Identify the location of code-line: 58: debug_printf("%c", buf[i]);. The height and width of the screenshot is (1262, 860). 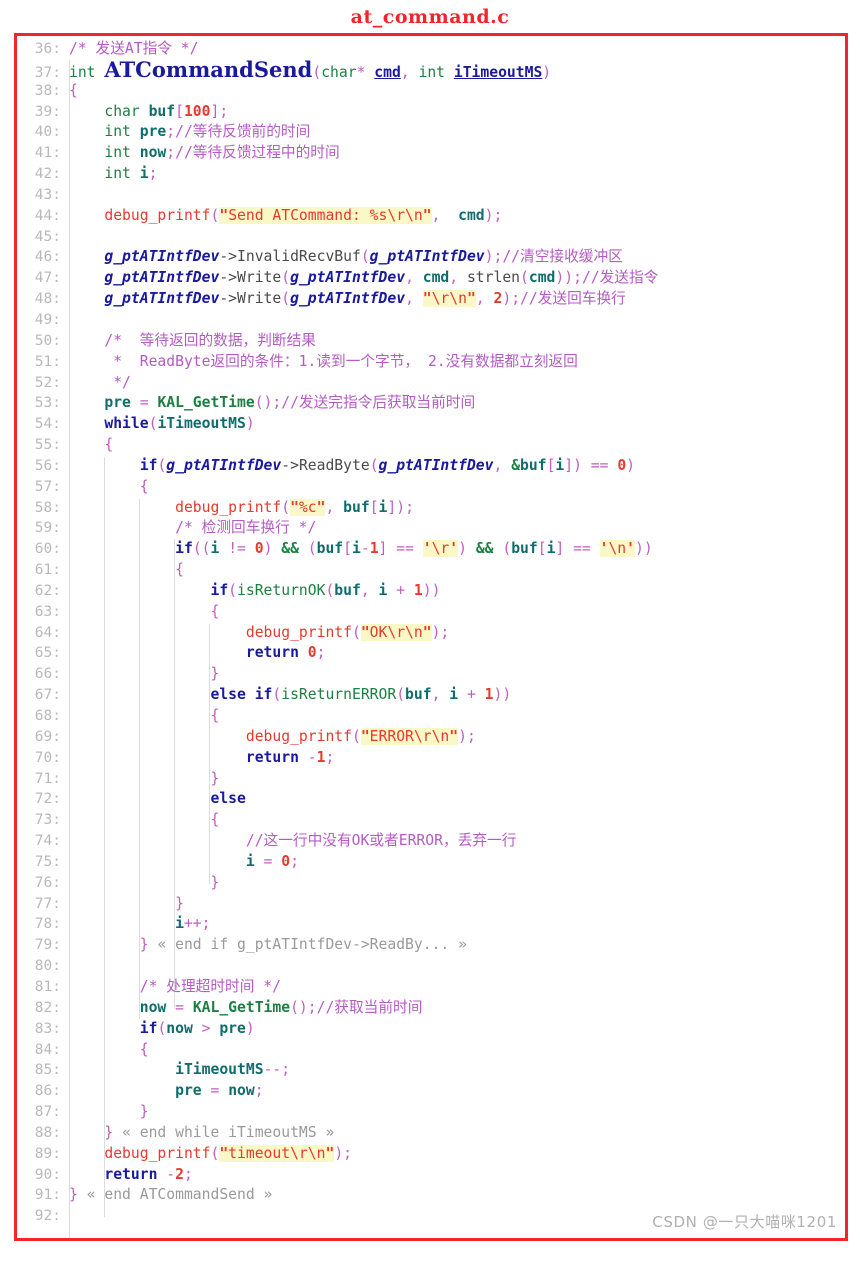
(431, 508).